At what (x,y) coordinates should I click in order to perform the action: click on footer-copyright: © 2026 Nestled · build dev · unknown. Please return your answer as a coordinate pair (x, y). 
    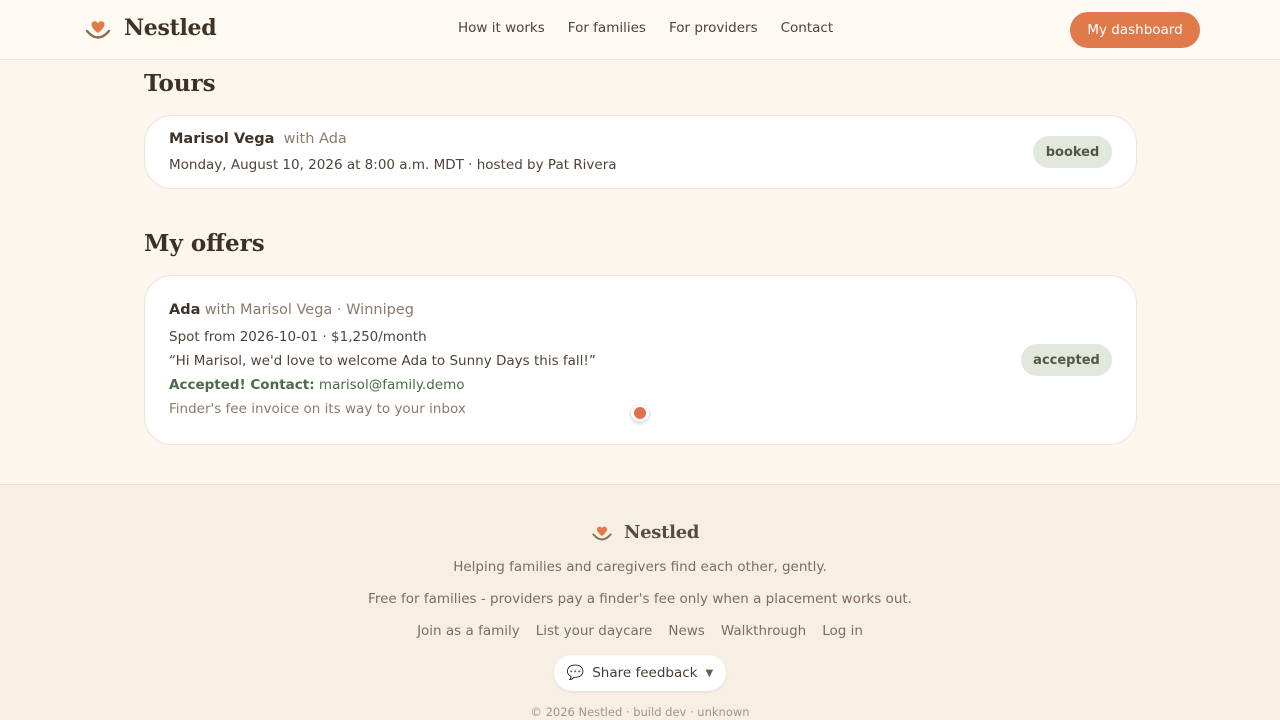
    Looking at the image, I should click on (640, 712).